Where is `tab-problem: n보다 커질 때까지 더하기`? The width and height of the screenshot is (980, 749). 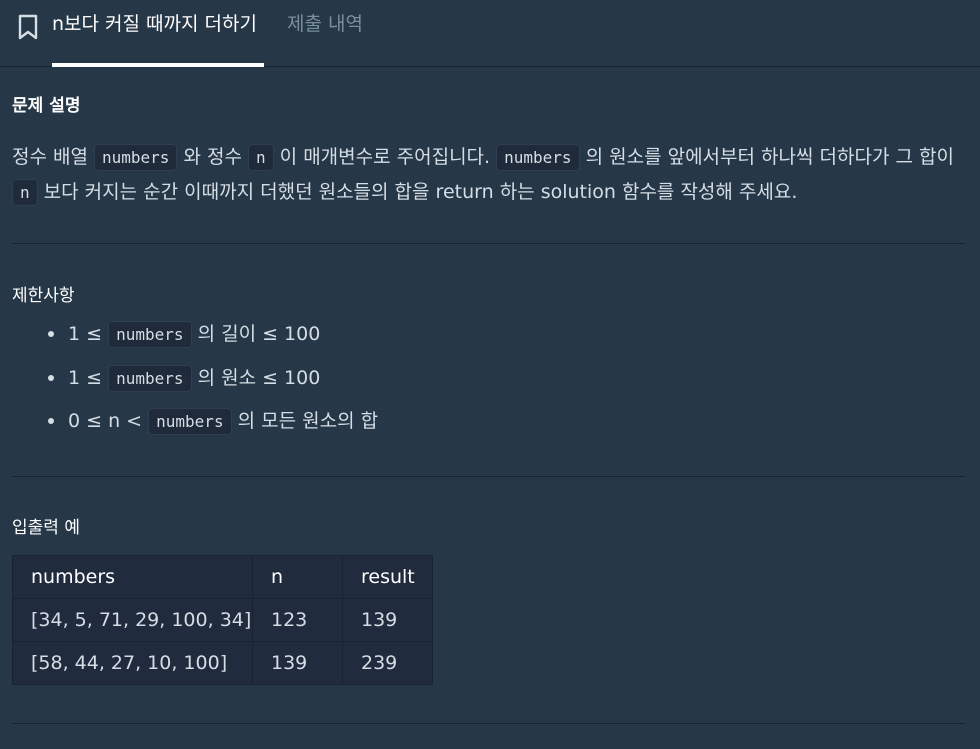 tab-problem: n보다 커질 때까지 더하기 is located at coordinates (158, 33).